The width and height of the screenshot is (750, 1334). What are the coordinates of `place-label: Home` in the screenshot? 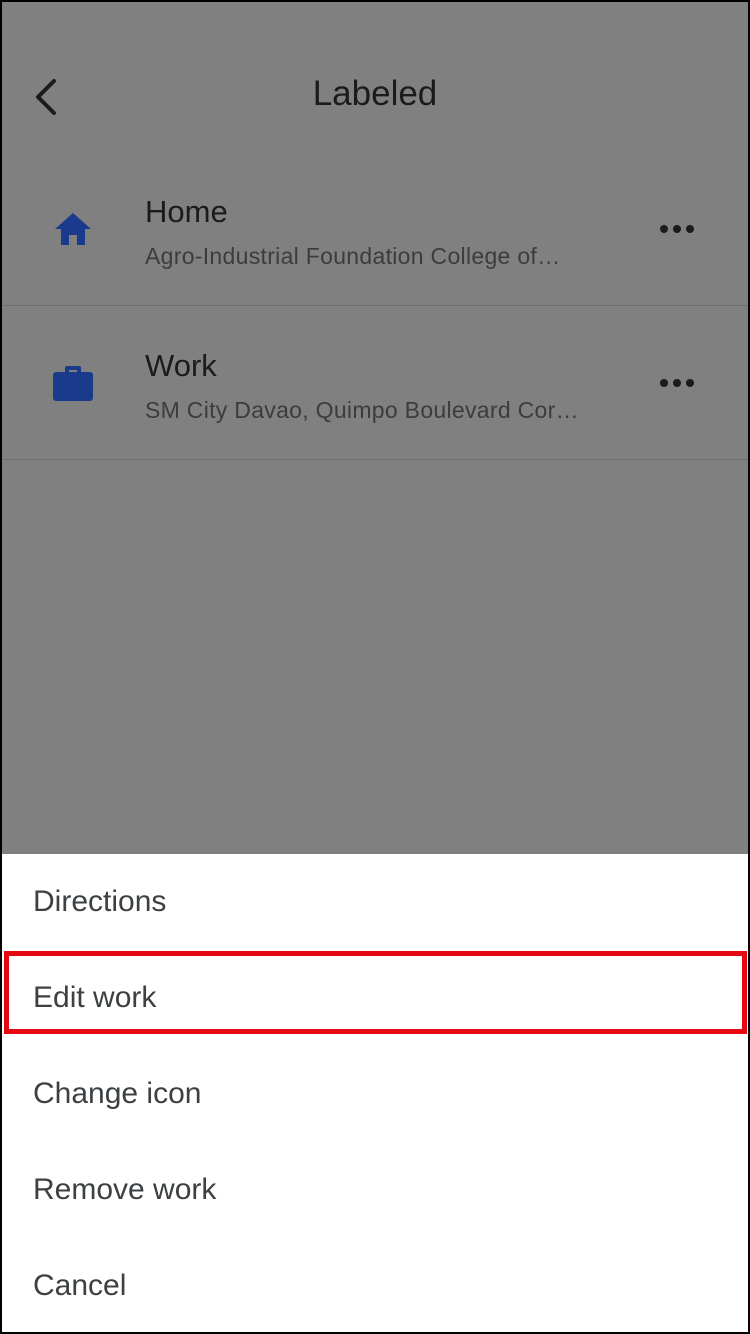 It's located at (186, 211).